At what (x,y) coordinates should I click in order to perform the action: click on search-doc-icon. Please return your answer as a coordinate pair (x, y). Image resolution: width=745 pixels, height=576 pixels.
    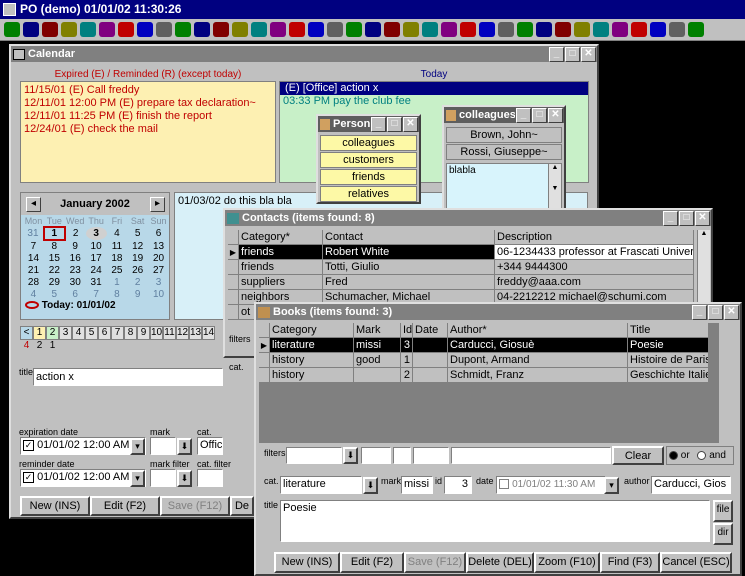
    Looking at the image, I should click on (107, 29).